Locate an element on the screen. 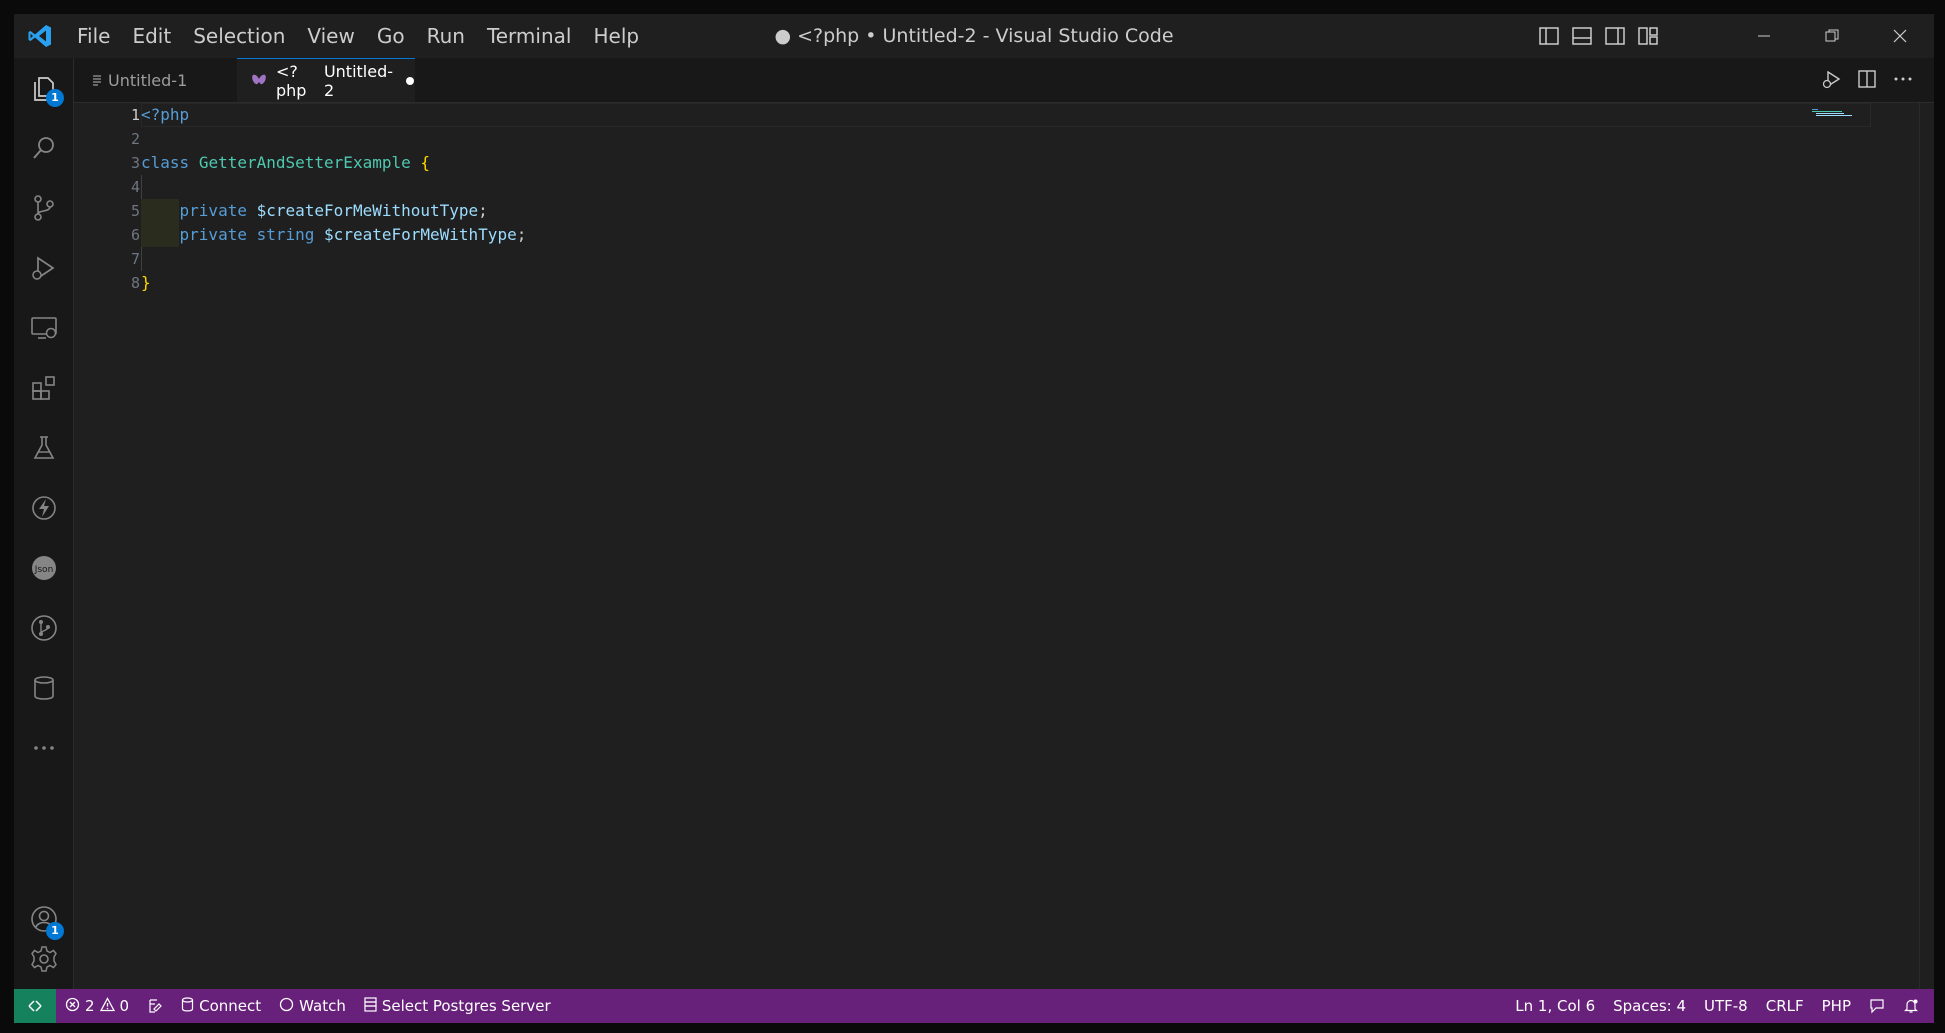 The image size is (1945, 1033). menu-terminal: Terminal is located at coordinates (529, 36).